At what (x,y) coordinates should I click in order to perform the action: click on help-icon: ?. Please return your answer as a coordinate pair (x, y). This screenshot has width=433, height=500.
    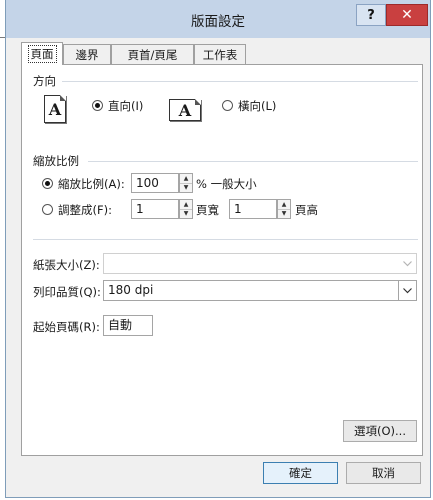
    Looking at the image, I should click on (371, 15).